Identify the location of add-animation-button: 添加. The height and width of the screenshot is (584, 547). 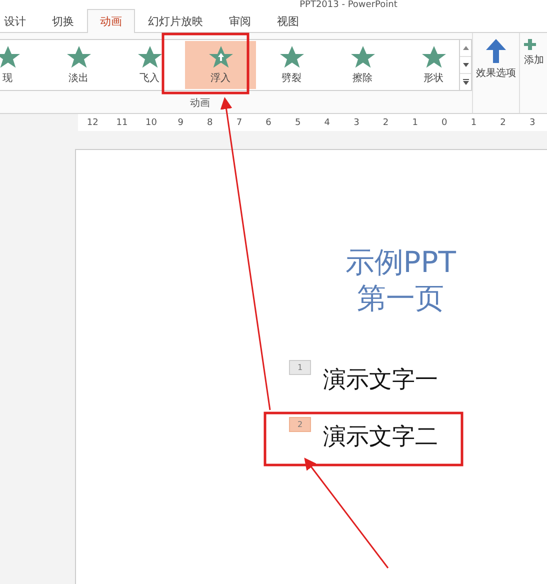
(533, 73).